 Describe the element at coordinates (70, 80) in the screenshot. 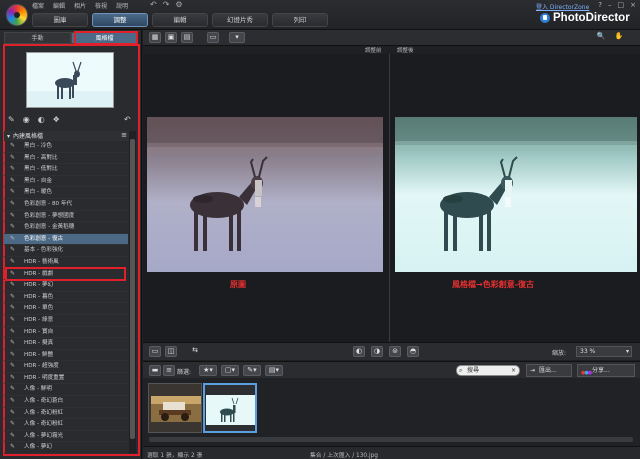

I see `preset-preview` at that location.